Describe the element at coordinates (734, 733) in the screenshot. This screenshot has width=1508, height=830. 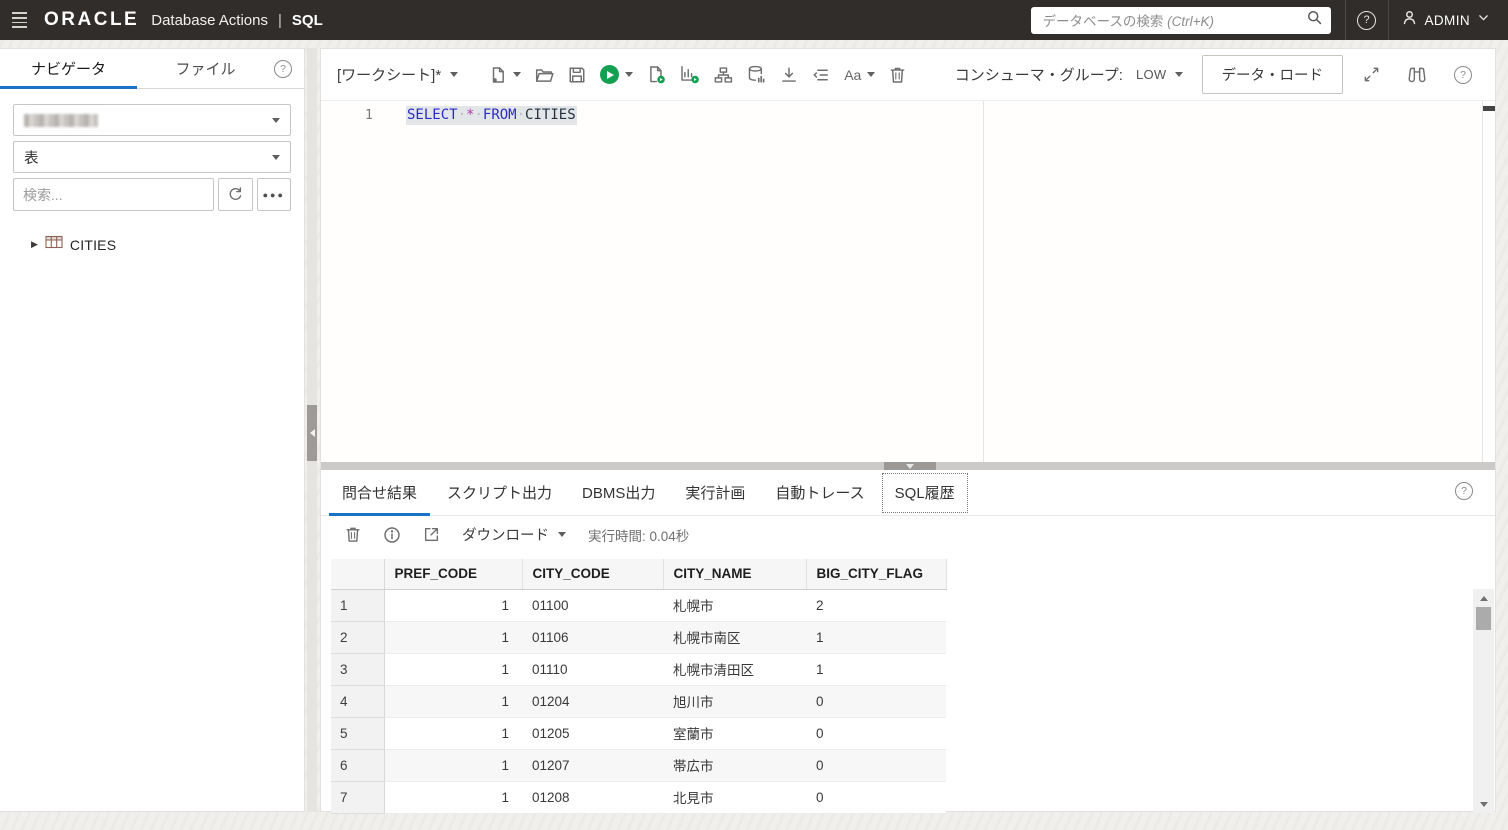
I see `grid-cell: 室蘭市` at that location.